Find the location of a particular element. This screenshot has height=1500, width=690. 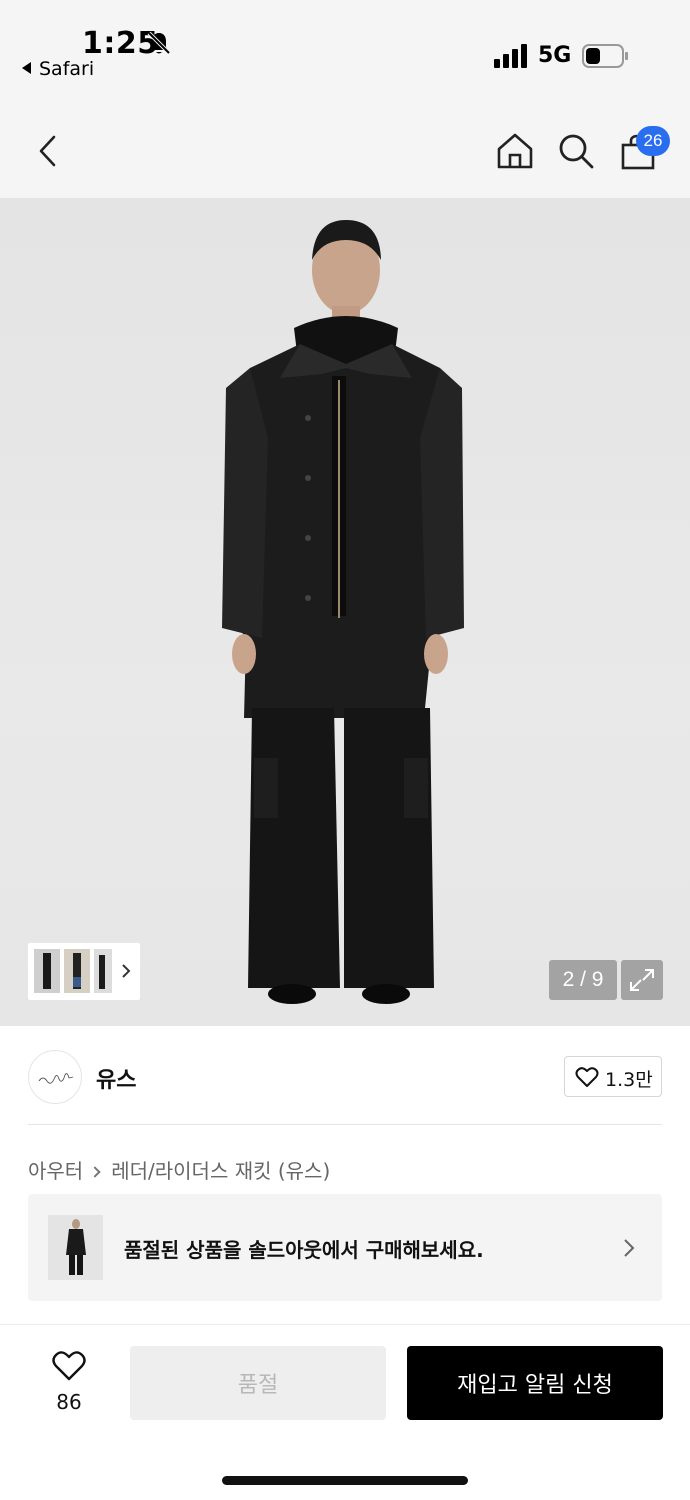

breadcrumb-subcategory: 레더/라이더스 재킷 (유스) is located at coordinates (220, 1171).